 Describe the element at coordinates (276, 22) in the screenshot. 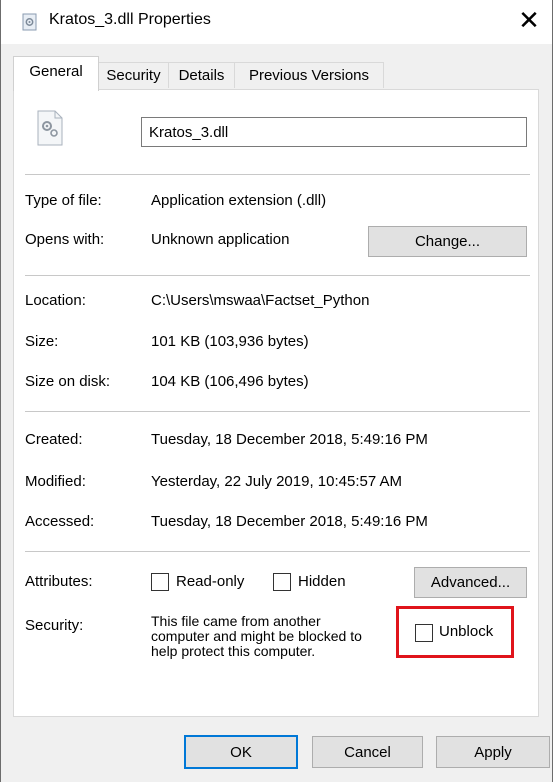

I see `title-bar: Kratos_3.dll Properties ✕` at that location.